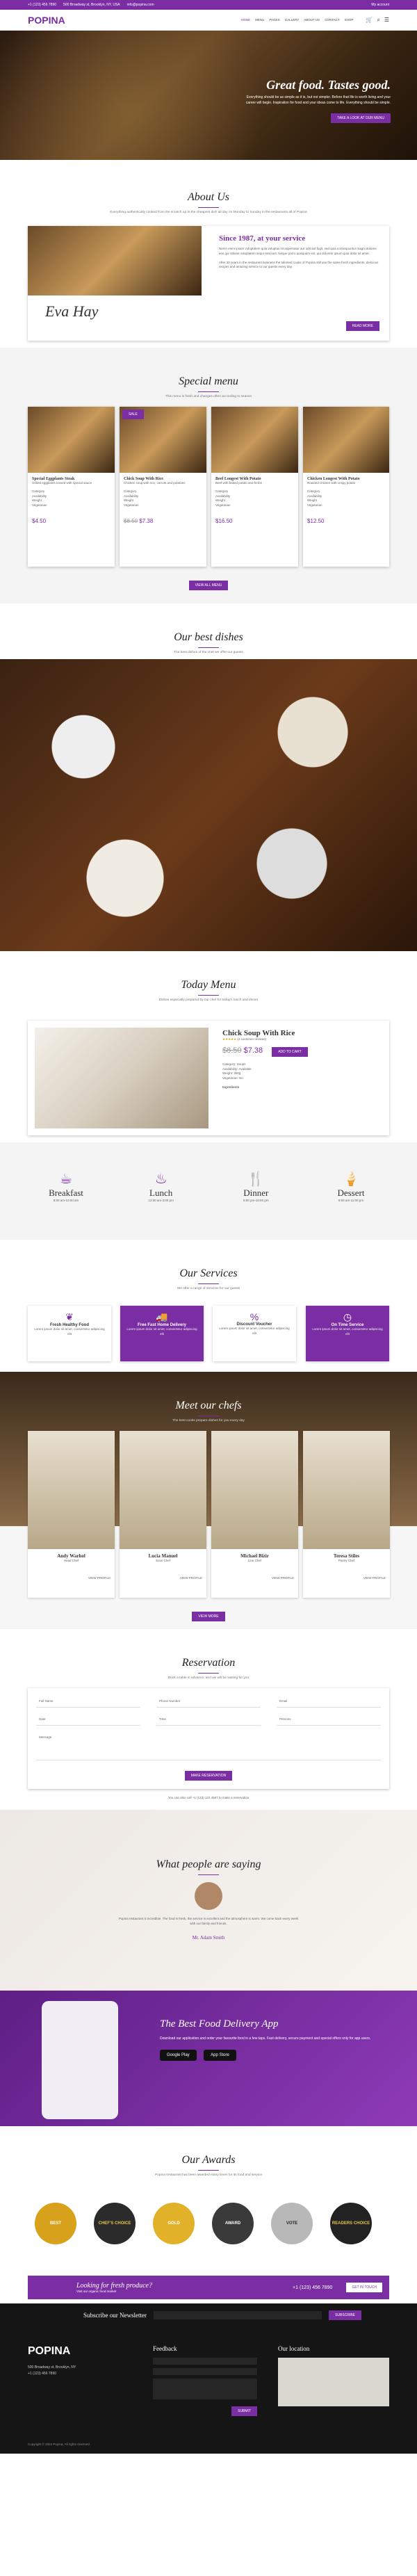 This screenshot has height=2576, width=417. Describe the element at coordinates (46, 20) in the screenshot. I see `site-logo: POPINA` at that location.